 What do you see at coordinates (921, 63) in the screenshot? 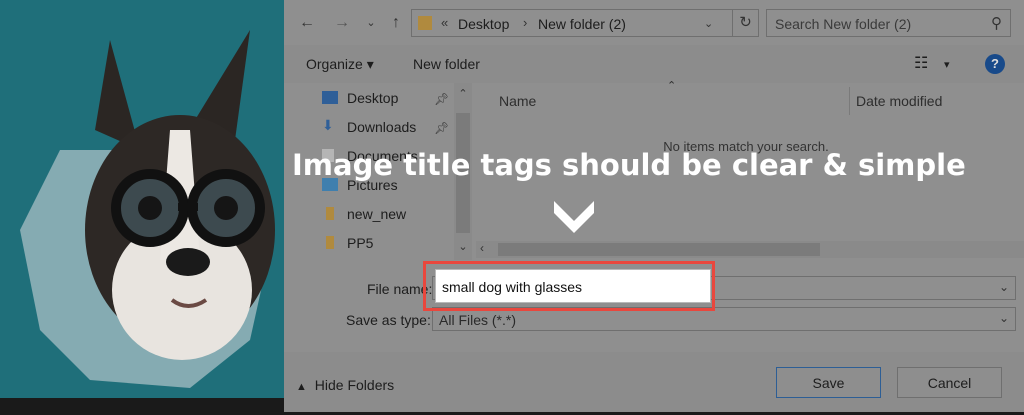
I see `view-list-icon: ☷` at bounding box center [921, 63].